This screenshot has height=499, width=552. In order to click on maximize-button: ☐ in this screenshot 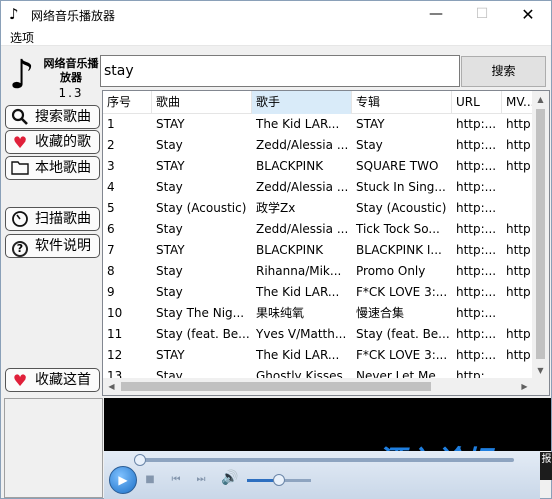, I will do `click(482, 14)`.